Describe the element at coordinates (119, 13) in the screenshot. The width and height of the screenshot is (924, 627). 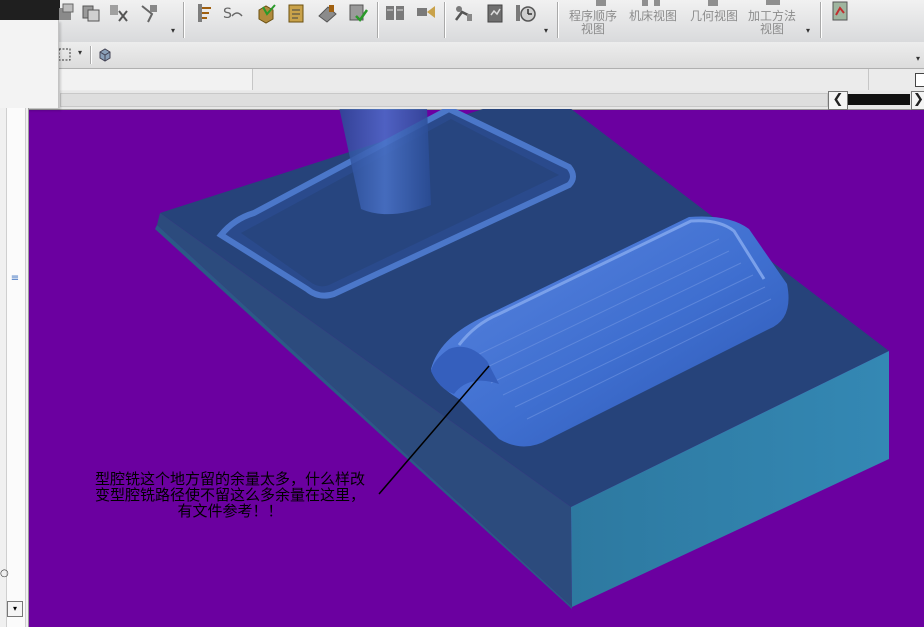
I see `tool-delete-icon` at that location.